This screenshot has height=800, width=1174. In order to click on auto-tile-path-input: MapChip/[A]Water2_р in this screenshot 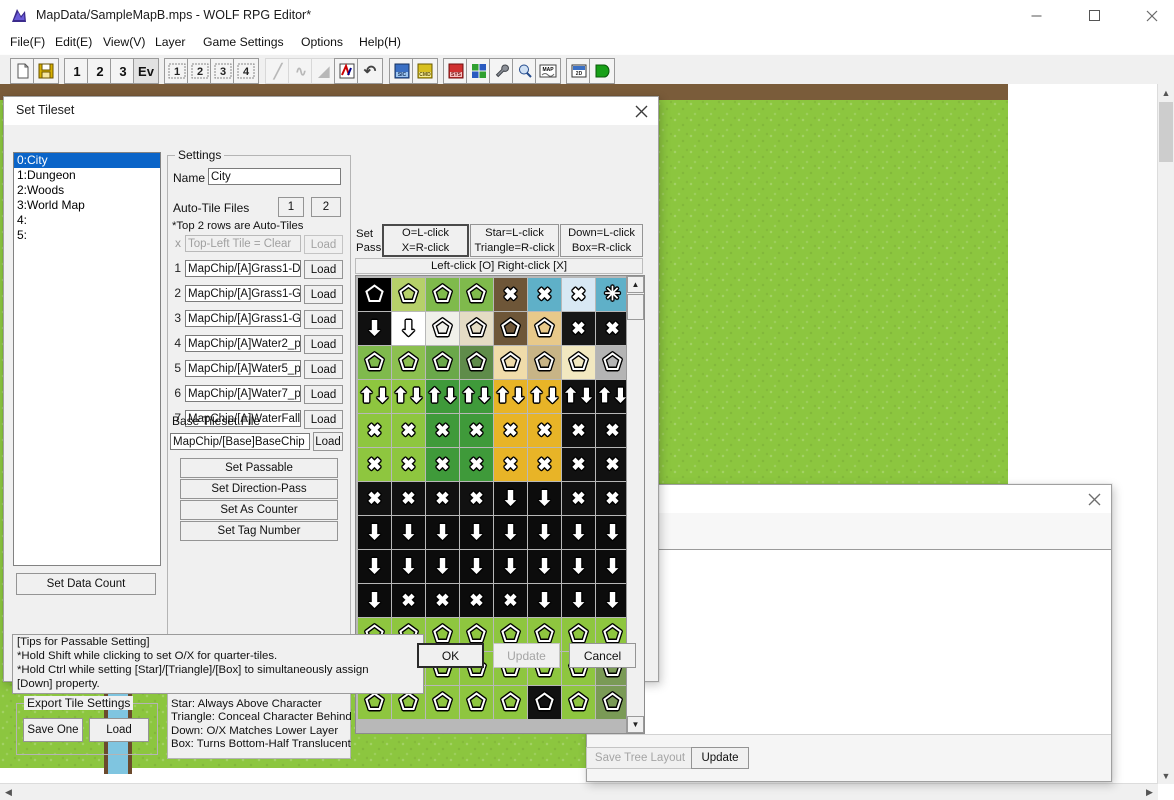, I will do `click(243, 343)`.